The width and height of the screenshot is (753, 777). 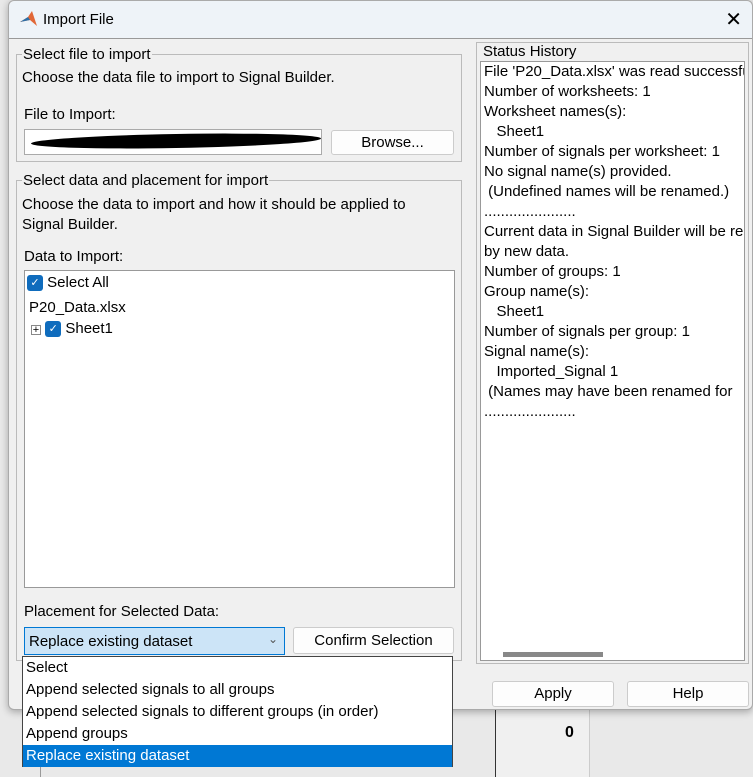 What do you see at coordinates (70, 224) in the screenshot?
I see `data-description-line2: Signal Builder.` at bounding box center [70, 224].